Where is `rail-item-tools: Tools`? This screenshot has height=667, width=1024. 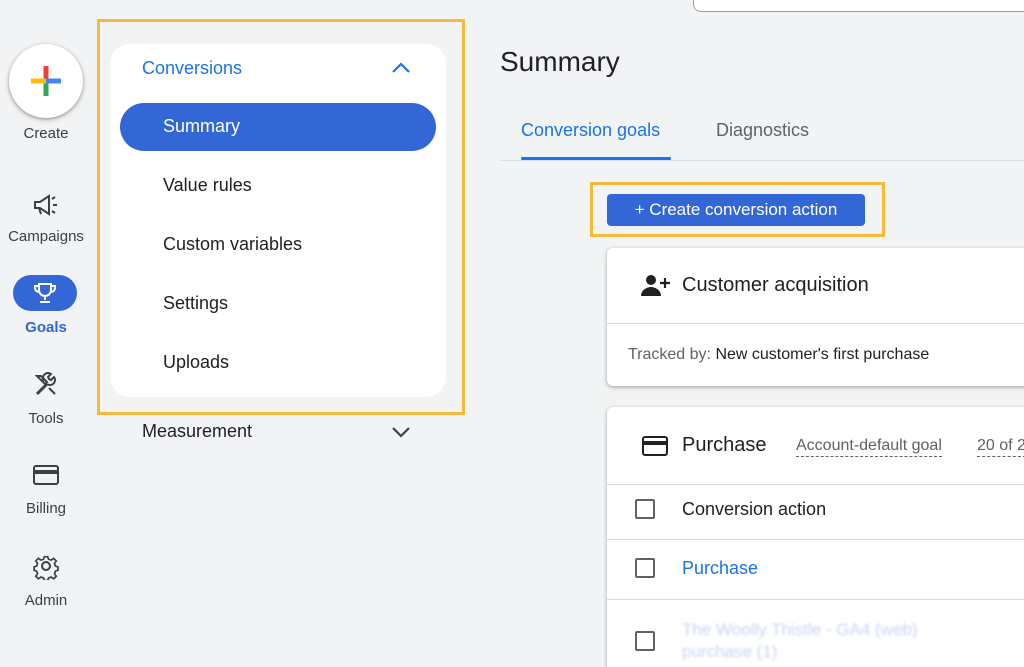
rail-item-tools: Tools is located at coordinates (46, 400).